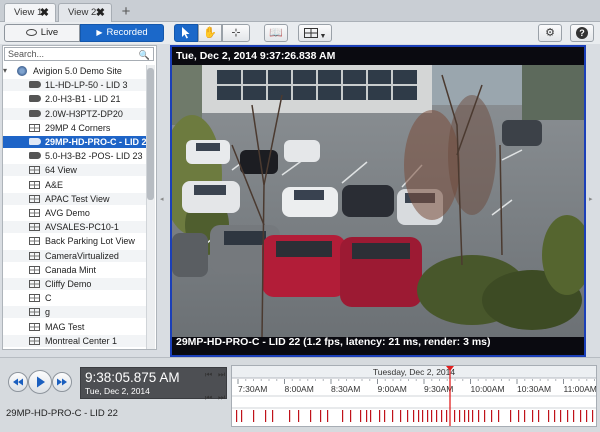 This screenshot has height=432, width=600. Describe the element at coordinates (74, 284) in the screenshot. I see `tree-item: Cliffy Demo` at that location.